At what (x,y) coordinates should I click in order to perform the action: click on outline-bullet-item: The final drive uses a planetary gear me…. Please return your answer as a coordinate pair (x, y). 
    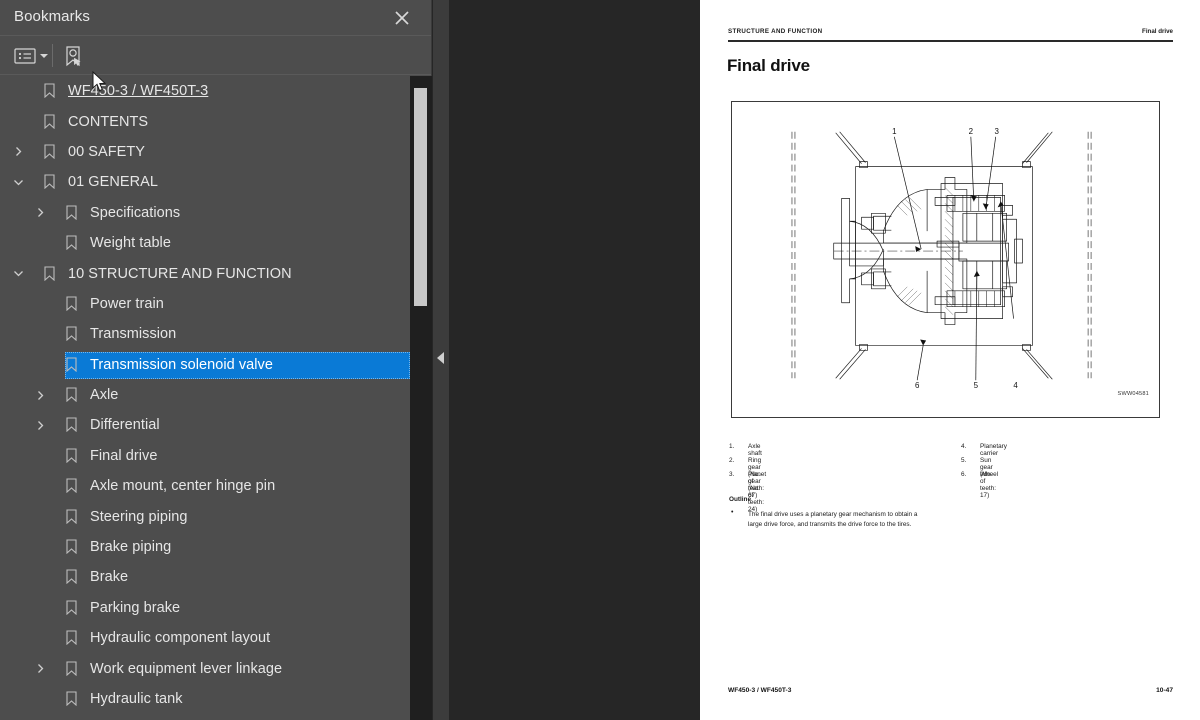
    Looking at the image, I should click on (944, 519).